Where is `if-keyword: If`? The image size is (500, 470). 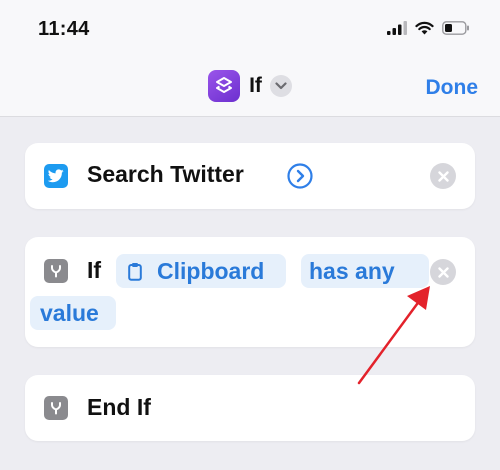 if-keyword: If is located at coordinates (94, 270).